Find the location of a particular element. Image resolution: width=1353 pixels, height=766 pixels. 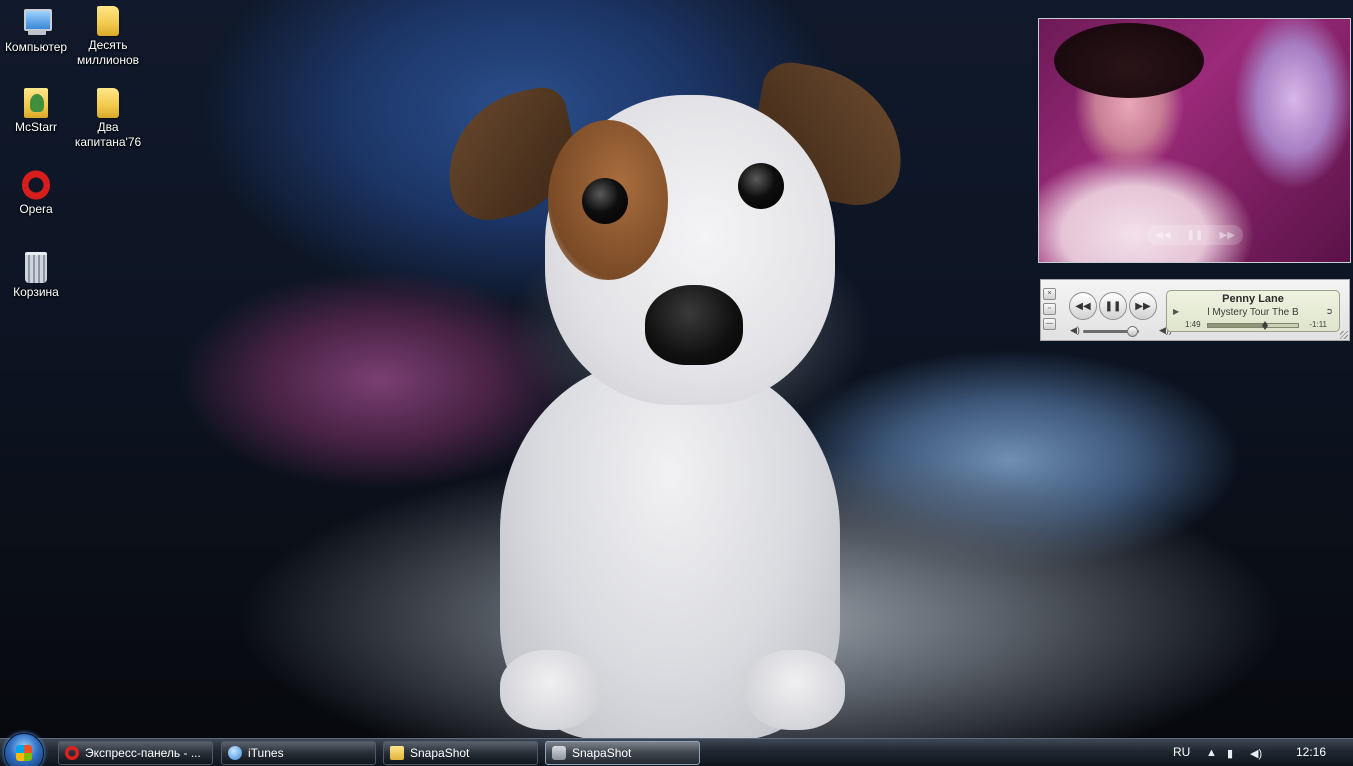

start-button is located at coordinates (24, 749).